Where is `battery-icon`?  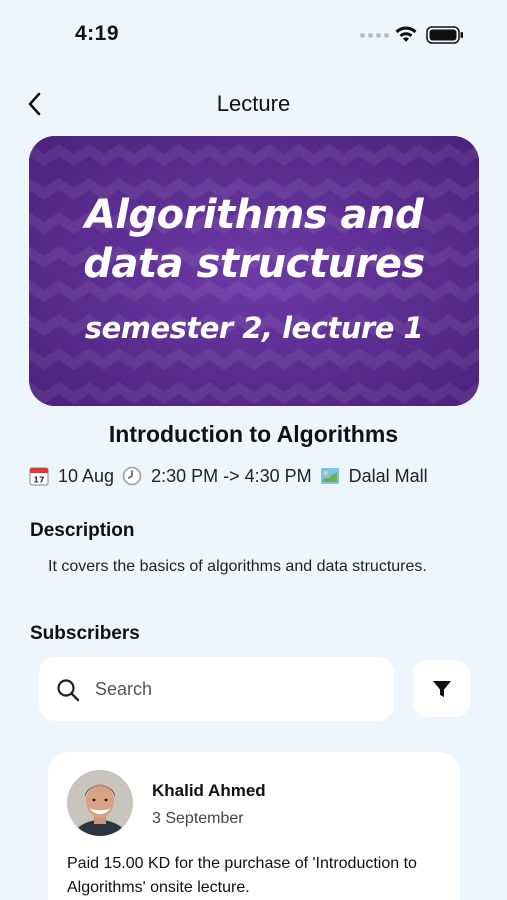
battery-icon is located at coordinates (444, 35).